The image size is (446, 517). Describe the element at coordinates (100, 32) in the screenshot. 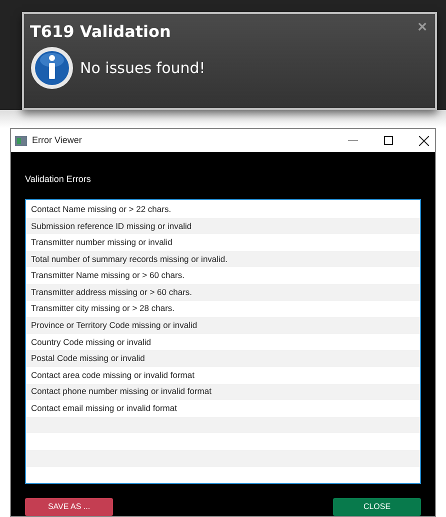

I see `notification-title: T619 Validation` at that location.